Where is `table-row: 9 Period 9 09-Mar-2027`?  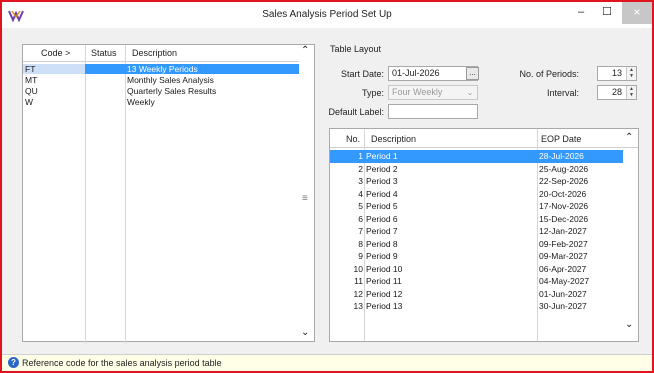 table-row: 9 Period 9 09-Mar-2027 is located at coordinates (476, 256).